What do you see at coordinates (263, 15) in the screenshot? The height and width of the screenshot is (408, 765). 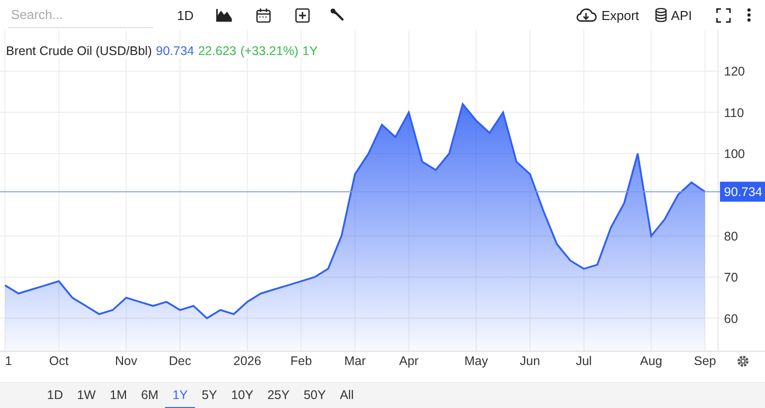 I see `calendar-icon` at bounding box center [263, 15].